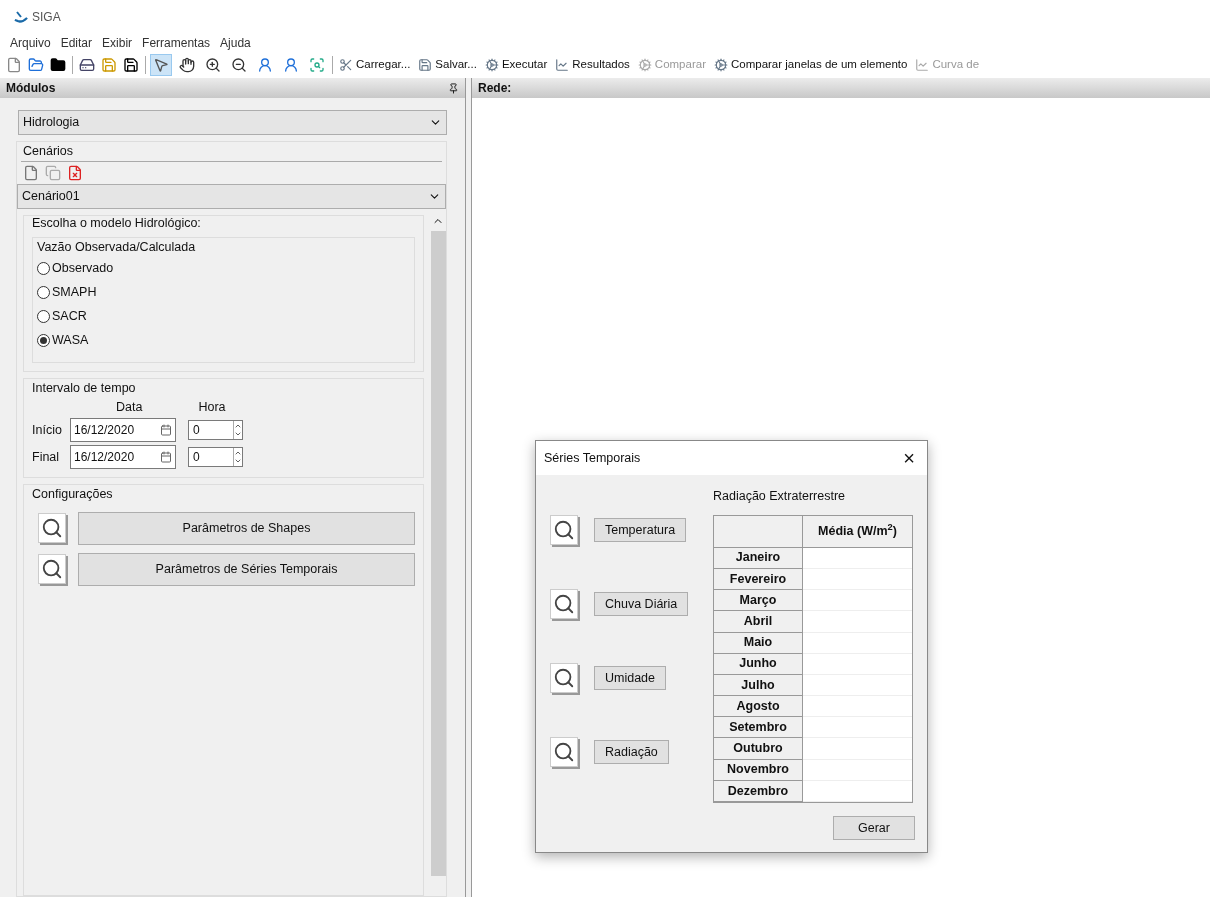 This screenshot has height=897, width=1210. What do you see at coordinates (31, 88) in the screenshot?
I see `panel-title: Módulos` at bounding box center [31, 88].